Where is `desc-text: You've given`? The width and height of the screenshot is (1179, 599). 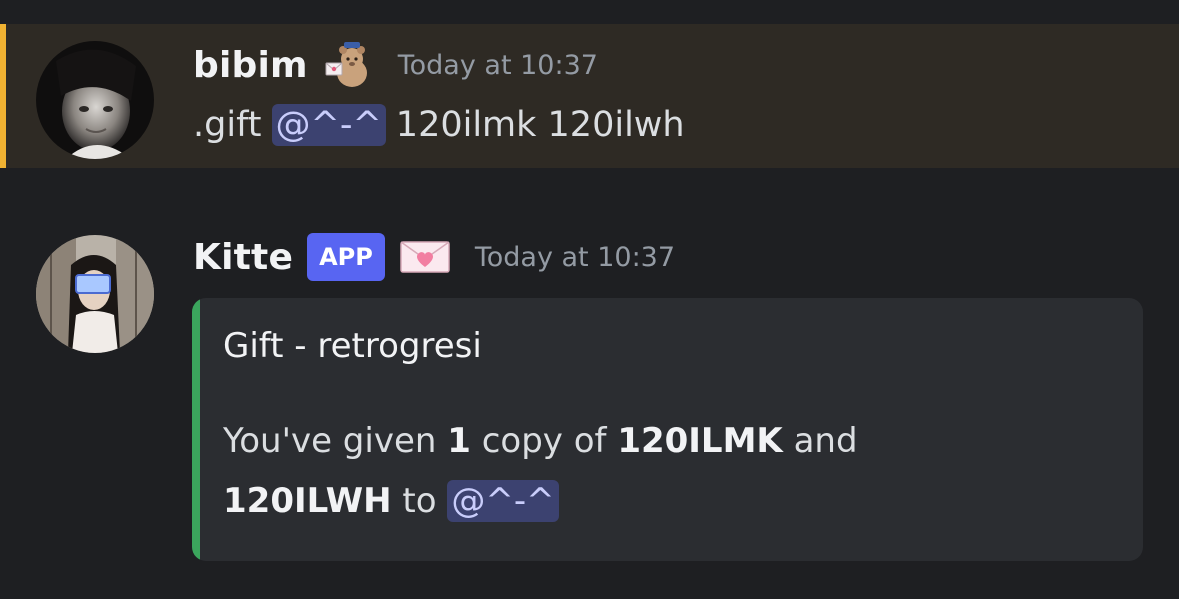
desc-text: You've given is located at coordinates (330, 441).